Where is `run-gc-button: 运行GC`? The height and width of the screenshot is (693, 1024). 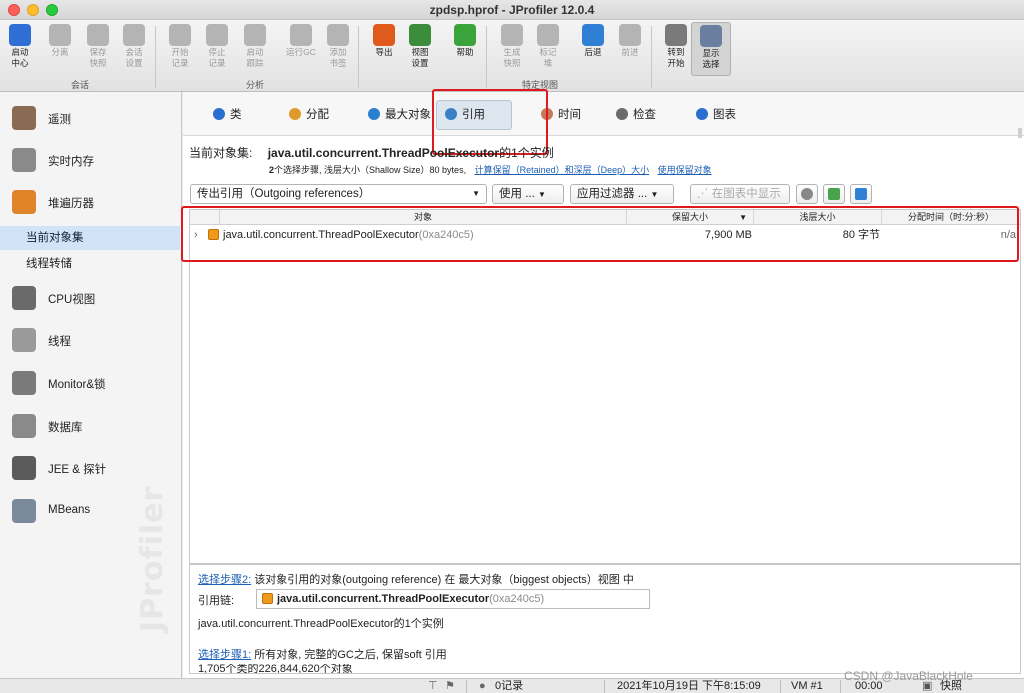
run-gc-button: 运行GC is located at coordinates (301, 49).